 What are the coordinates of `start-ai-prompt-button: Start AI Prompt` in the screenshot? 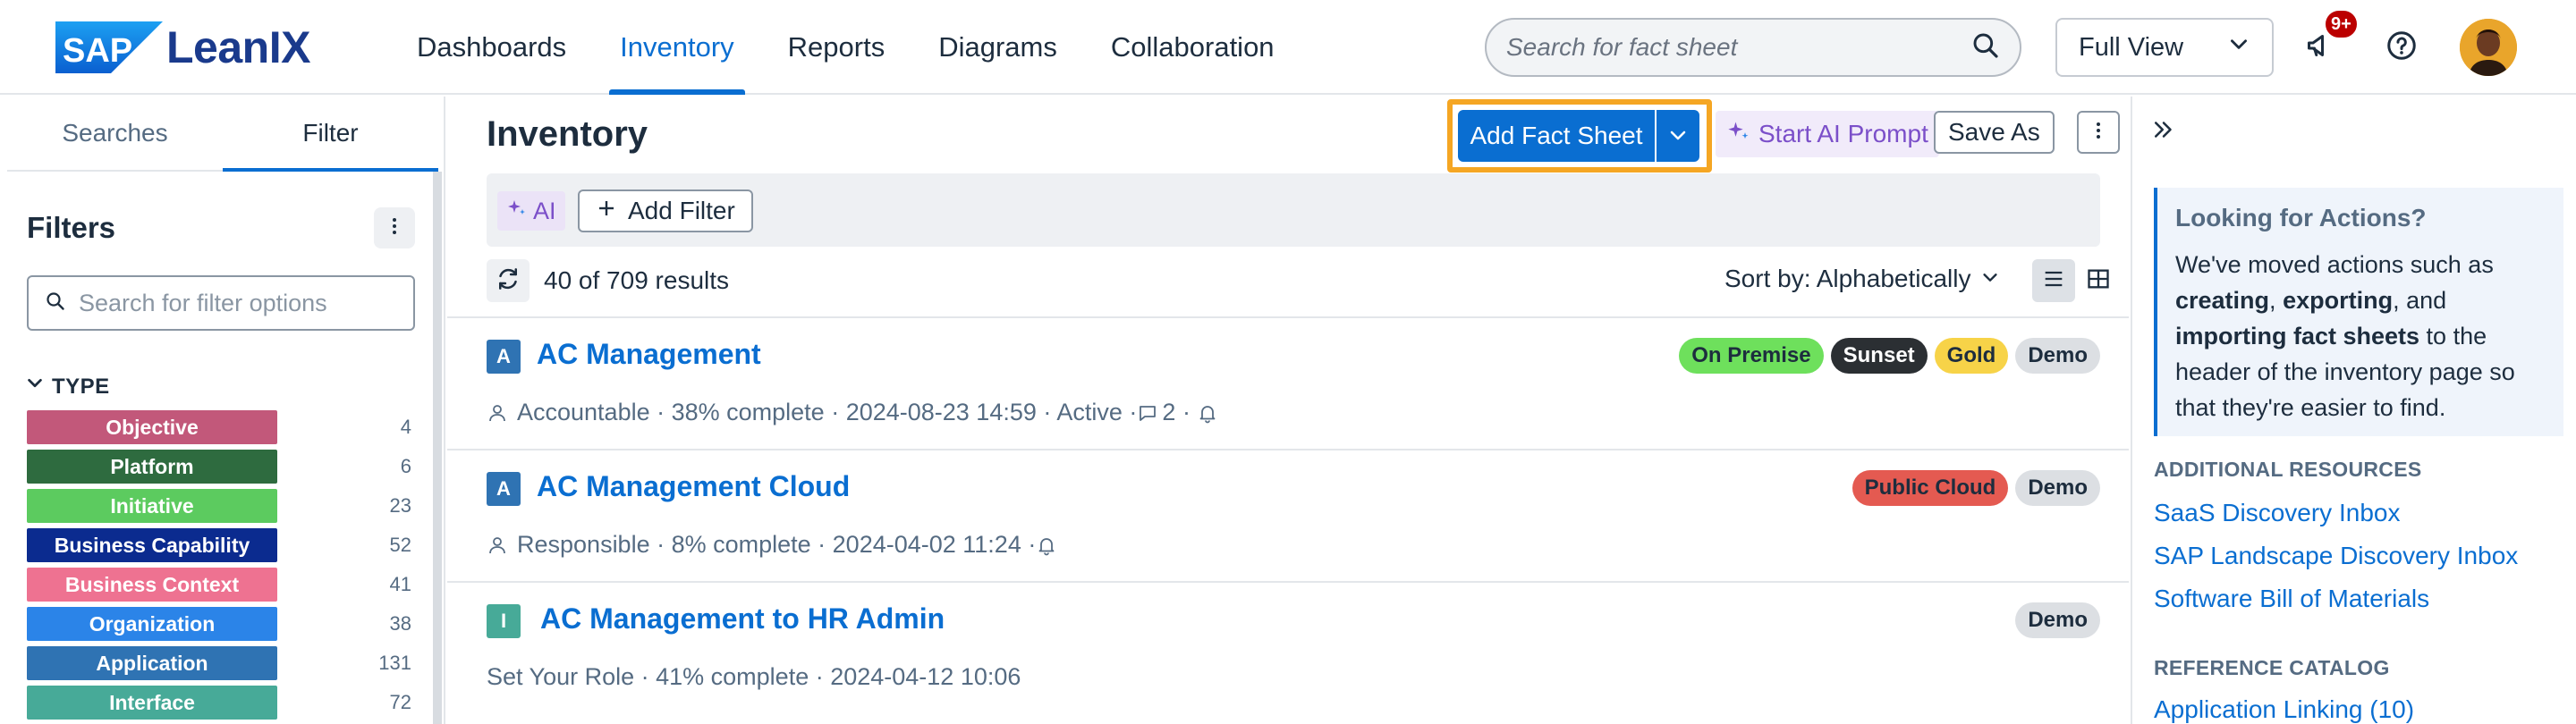 It's located at (1827, 134).